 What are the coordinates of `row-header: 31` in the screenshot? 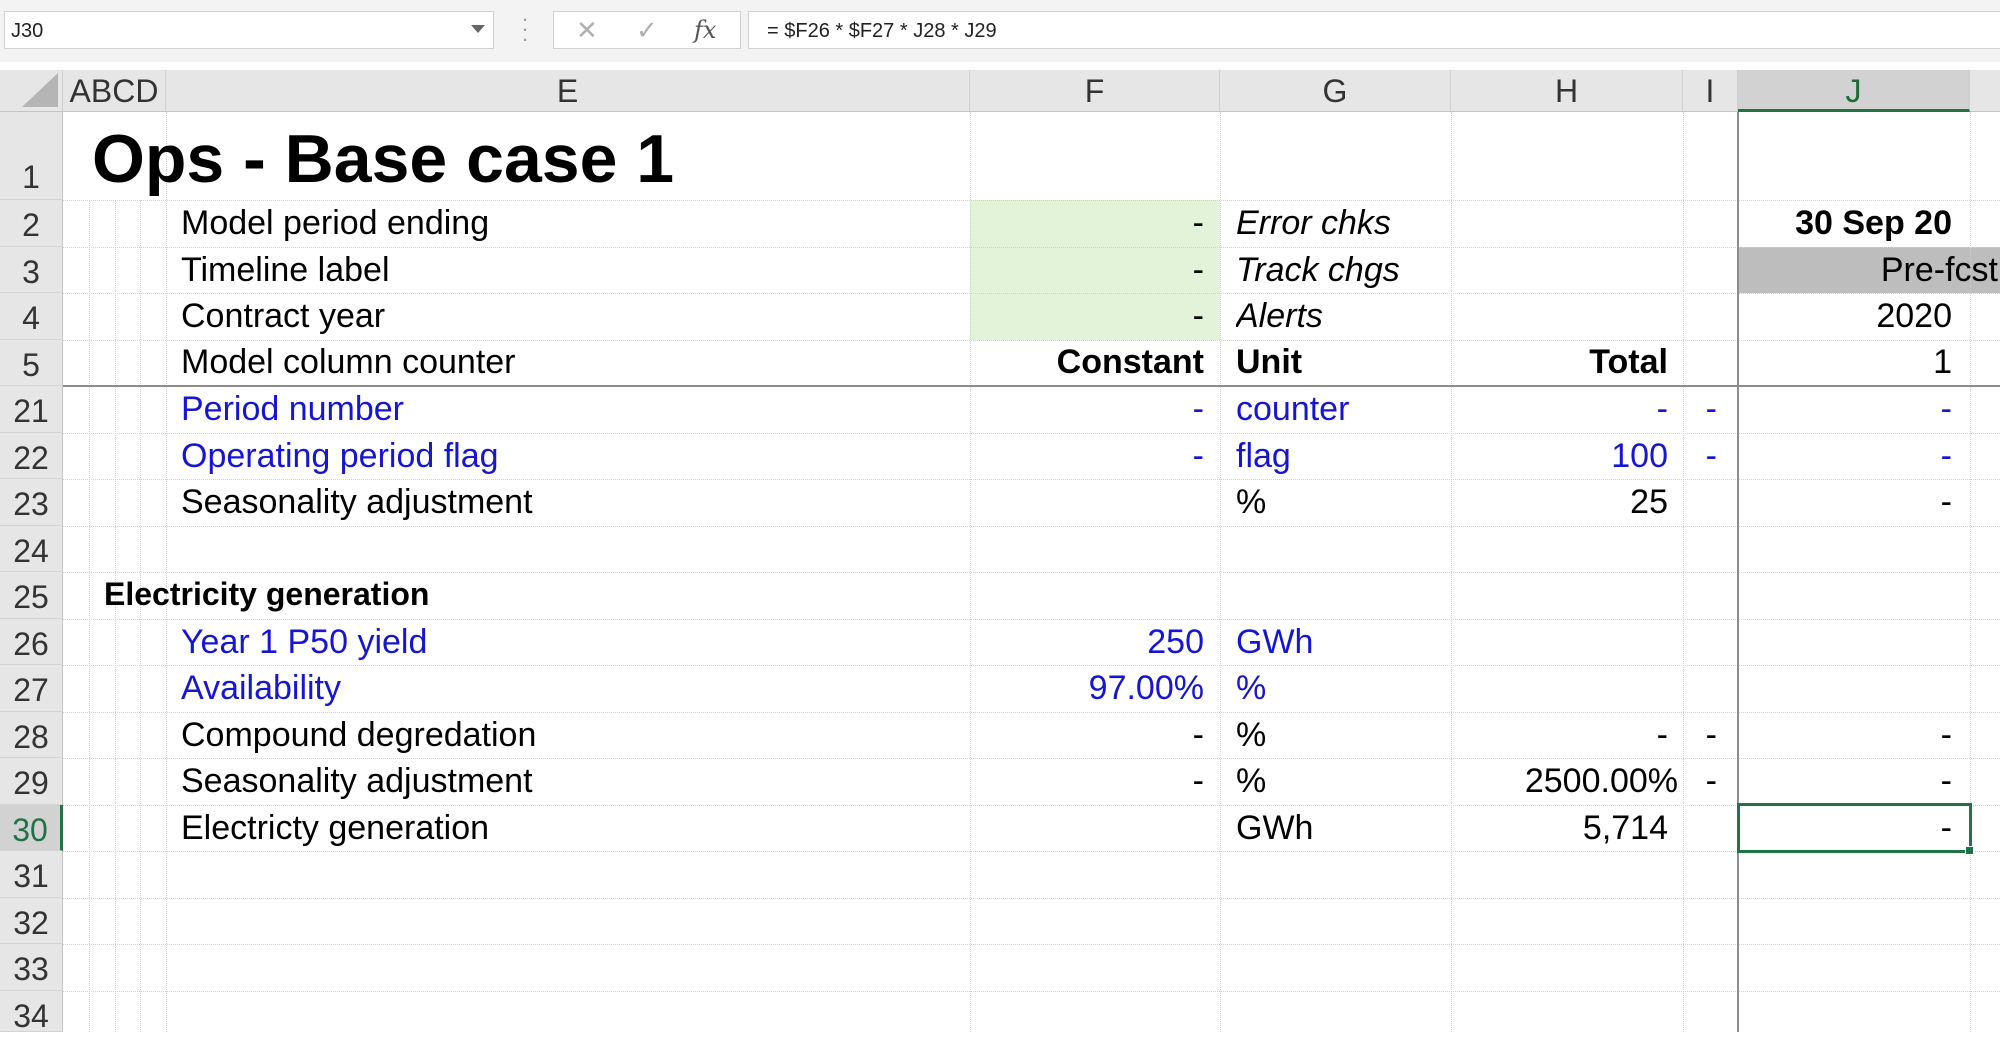 It's located at (31, 874).